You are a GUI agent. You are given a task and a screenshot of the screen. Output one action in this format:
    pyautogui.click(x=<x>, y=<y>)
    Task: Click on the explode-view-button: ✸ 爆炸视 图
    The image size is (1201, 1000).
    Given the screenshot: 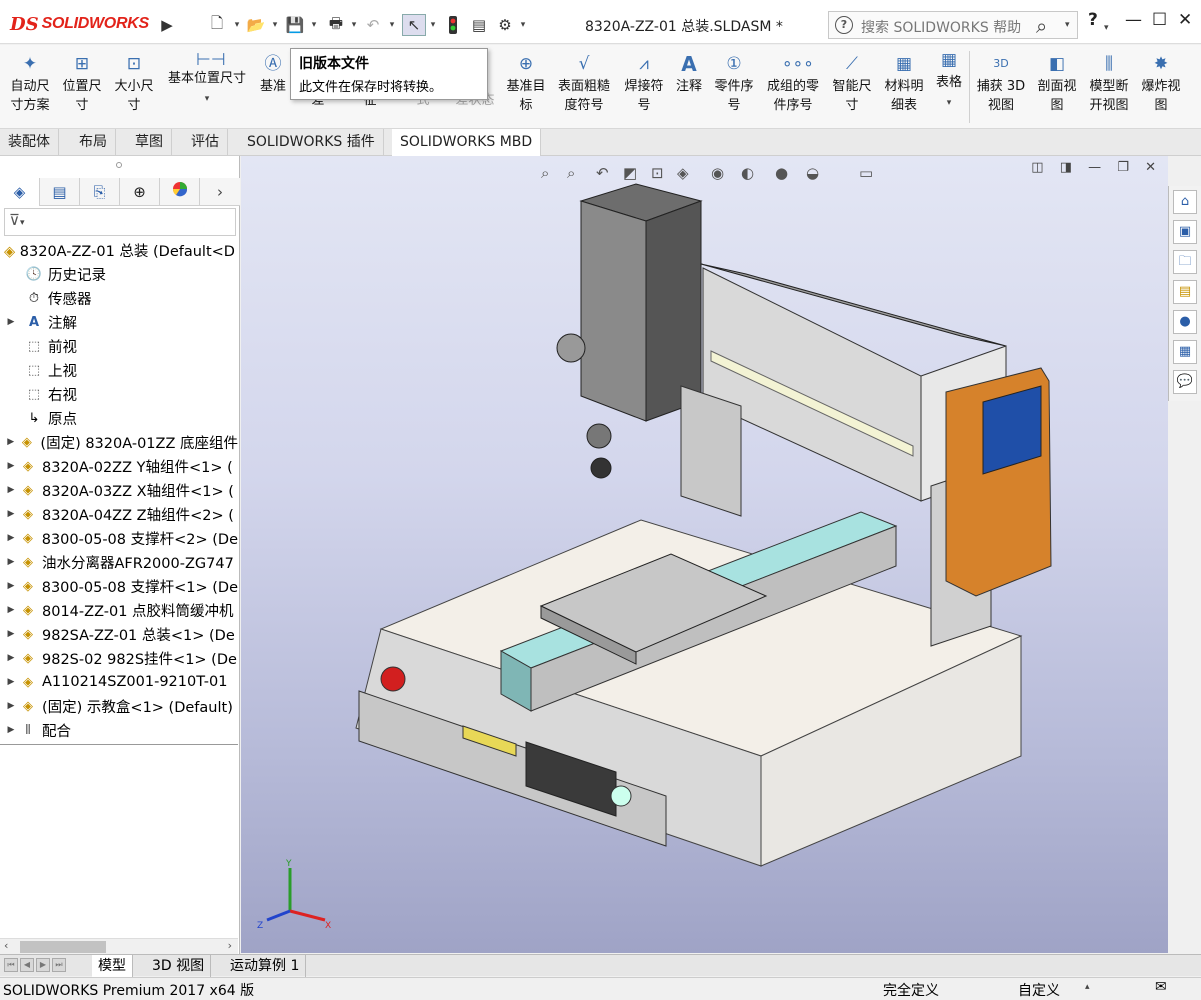 What is the action you would take?
    pyautogui.click(x=1161, y=84)
    